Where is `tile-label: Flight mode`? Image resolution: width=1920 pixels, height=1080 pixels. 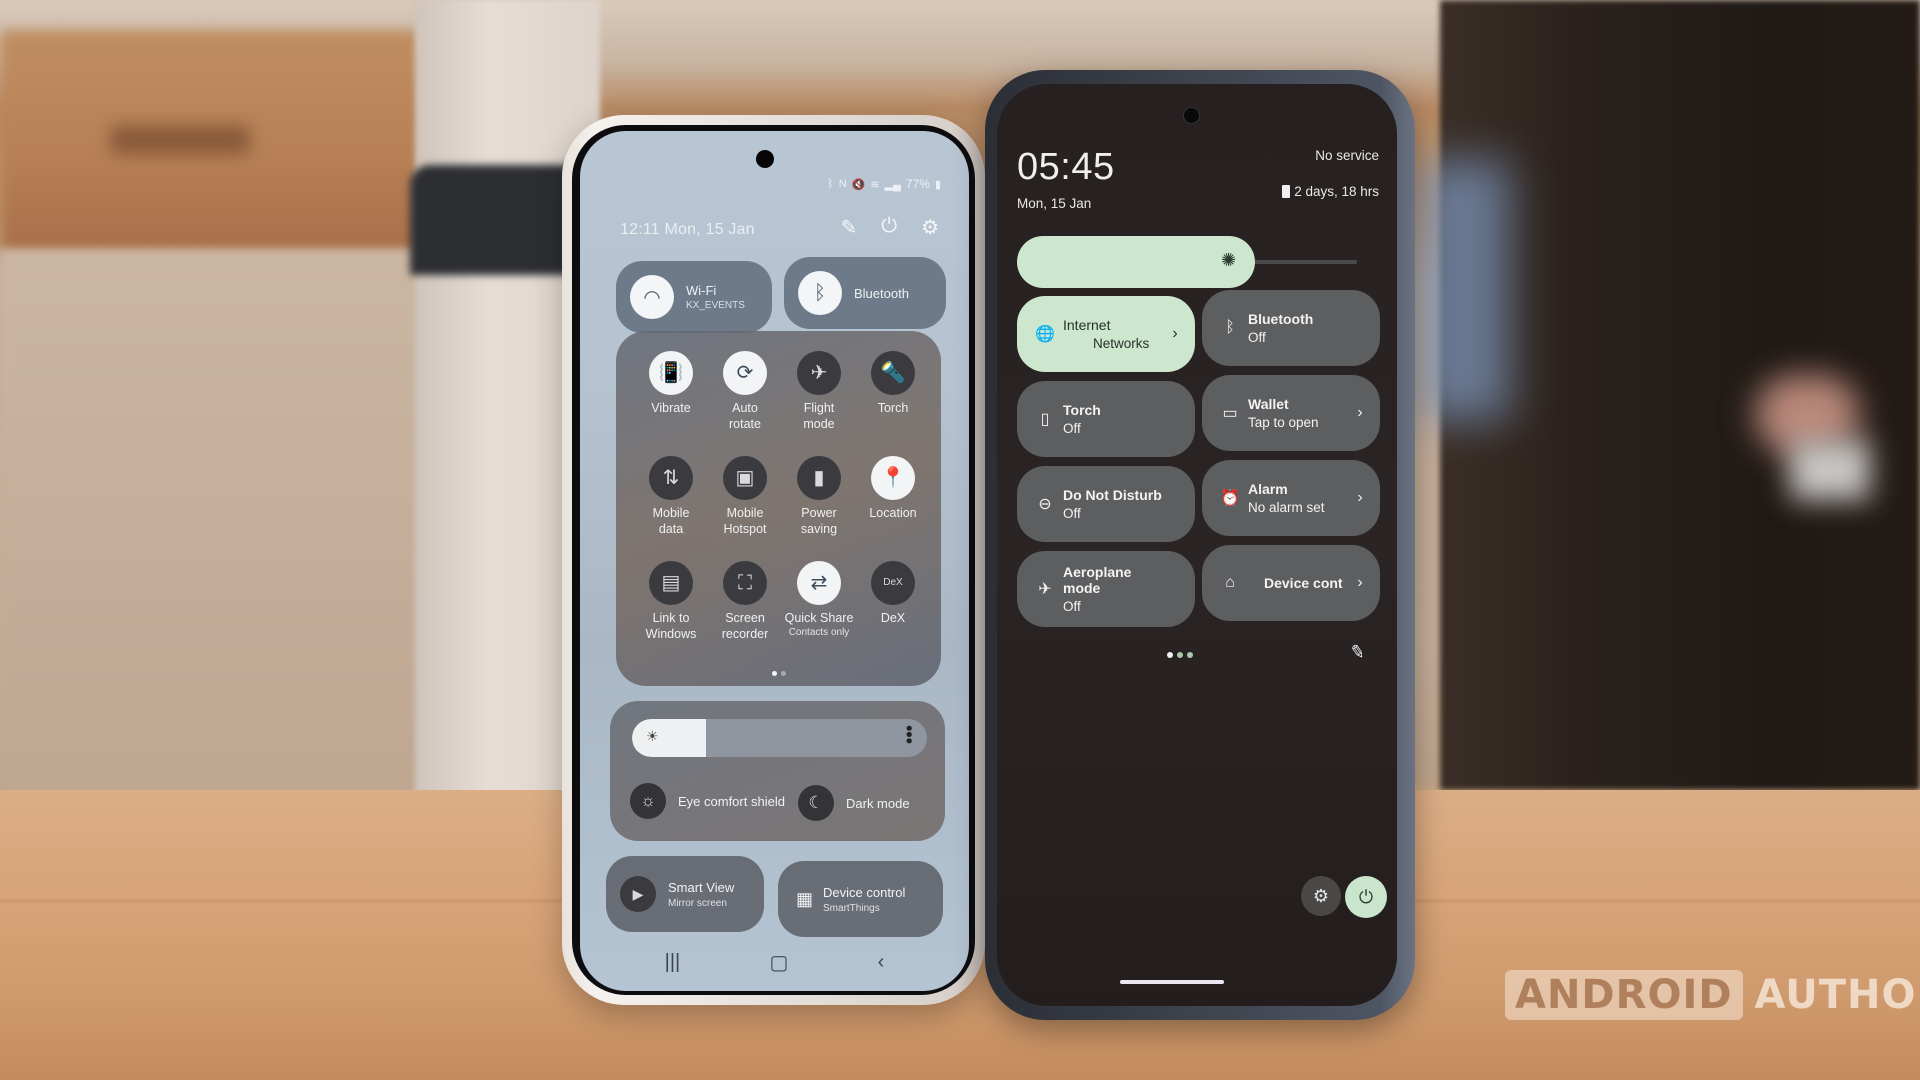 tile-label: Flight mode is located at coordinates (819, 416).